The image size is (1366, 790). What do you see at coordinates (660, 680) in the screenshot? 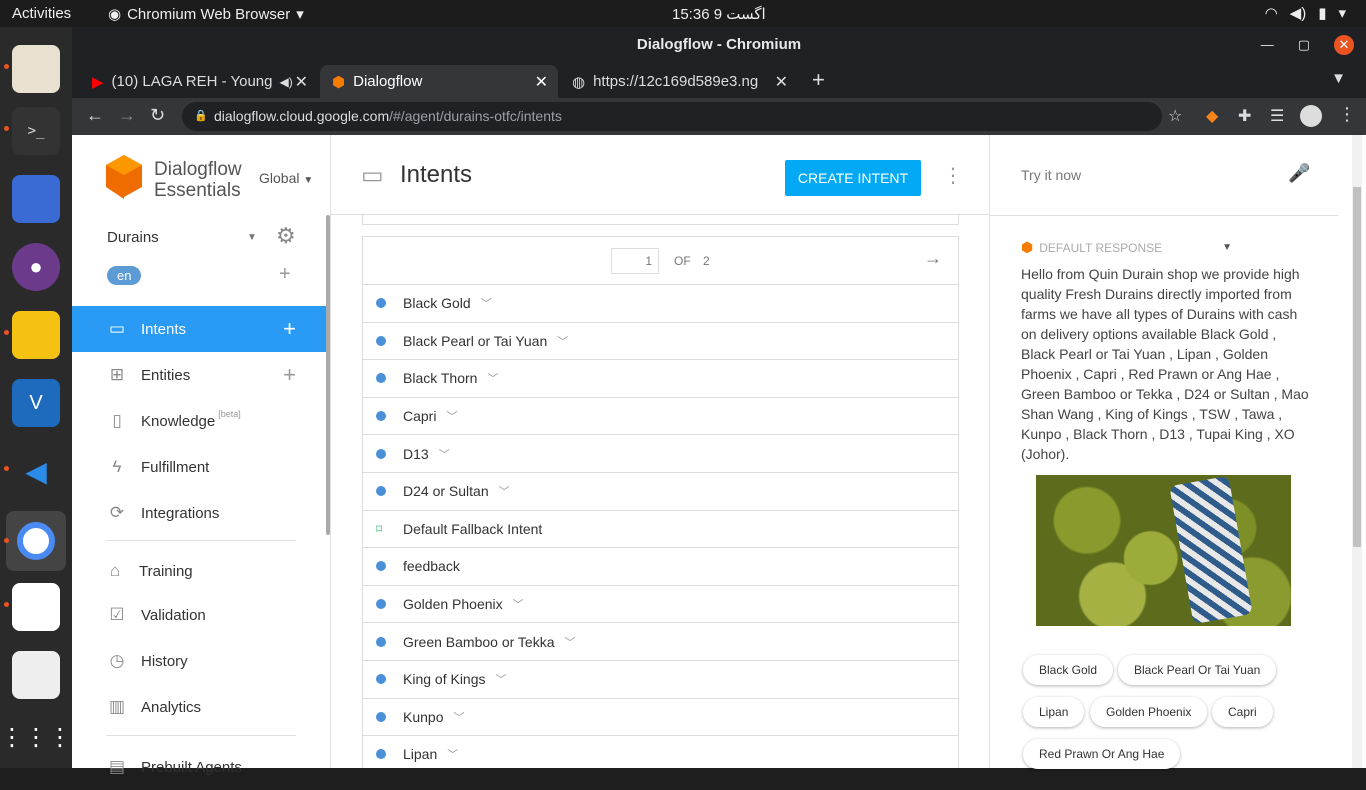
I see `intent-row: King of Kings ﹀` at bounding box center [660, 680].